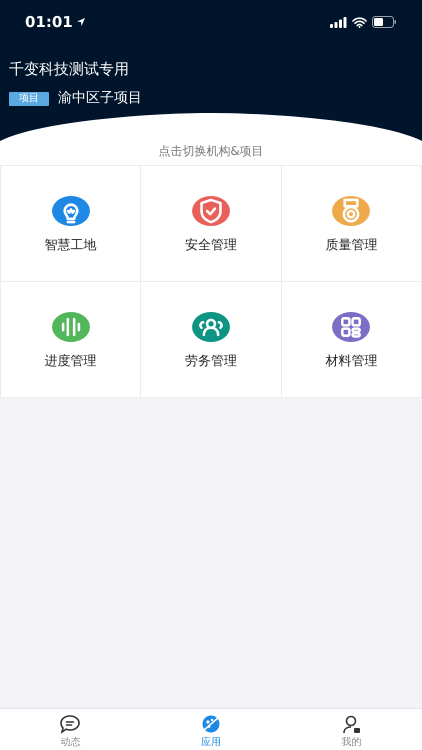  Describe the element at coordinates (359, 22) in the screenshot. I see `wifi-icon` at that location.